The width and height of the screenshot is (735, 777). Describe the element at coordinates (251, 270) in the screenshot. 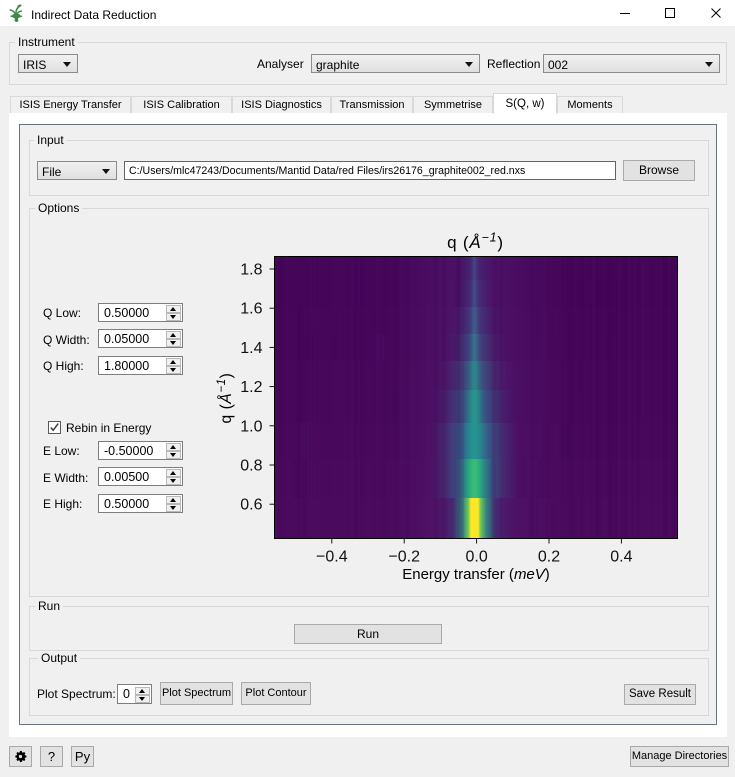

I see `svg-text: 1.8` at that location.